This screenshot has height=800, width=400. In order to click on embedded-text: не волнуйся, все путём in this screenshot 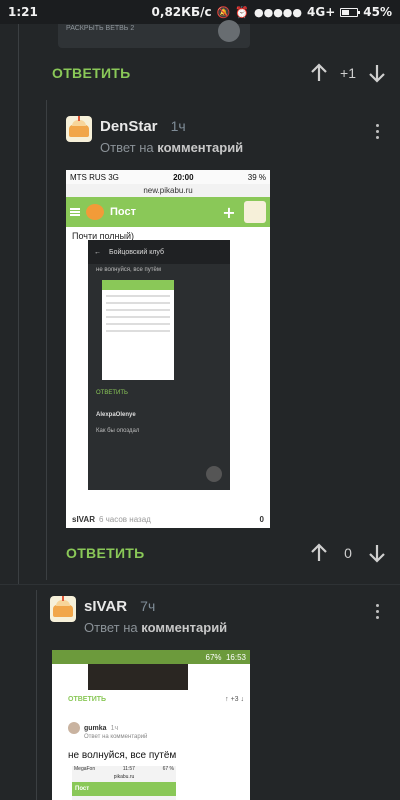, I will do `click(122, 755)`.